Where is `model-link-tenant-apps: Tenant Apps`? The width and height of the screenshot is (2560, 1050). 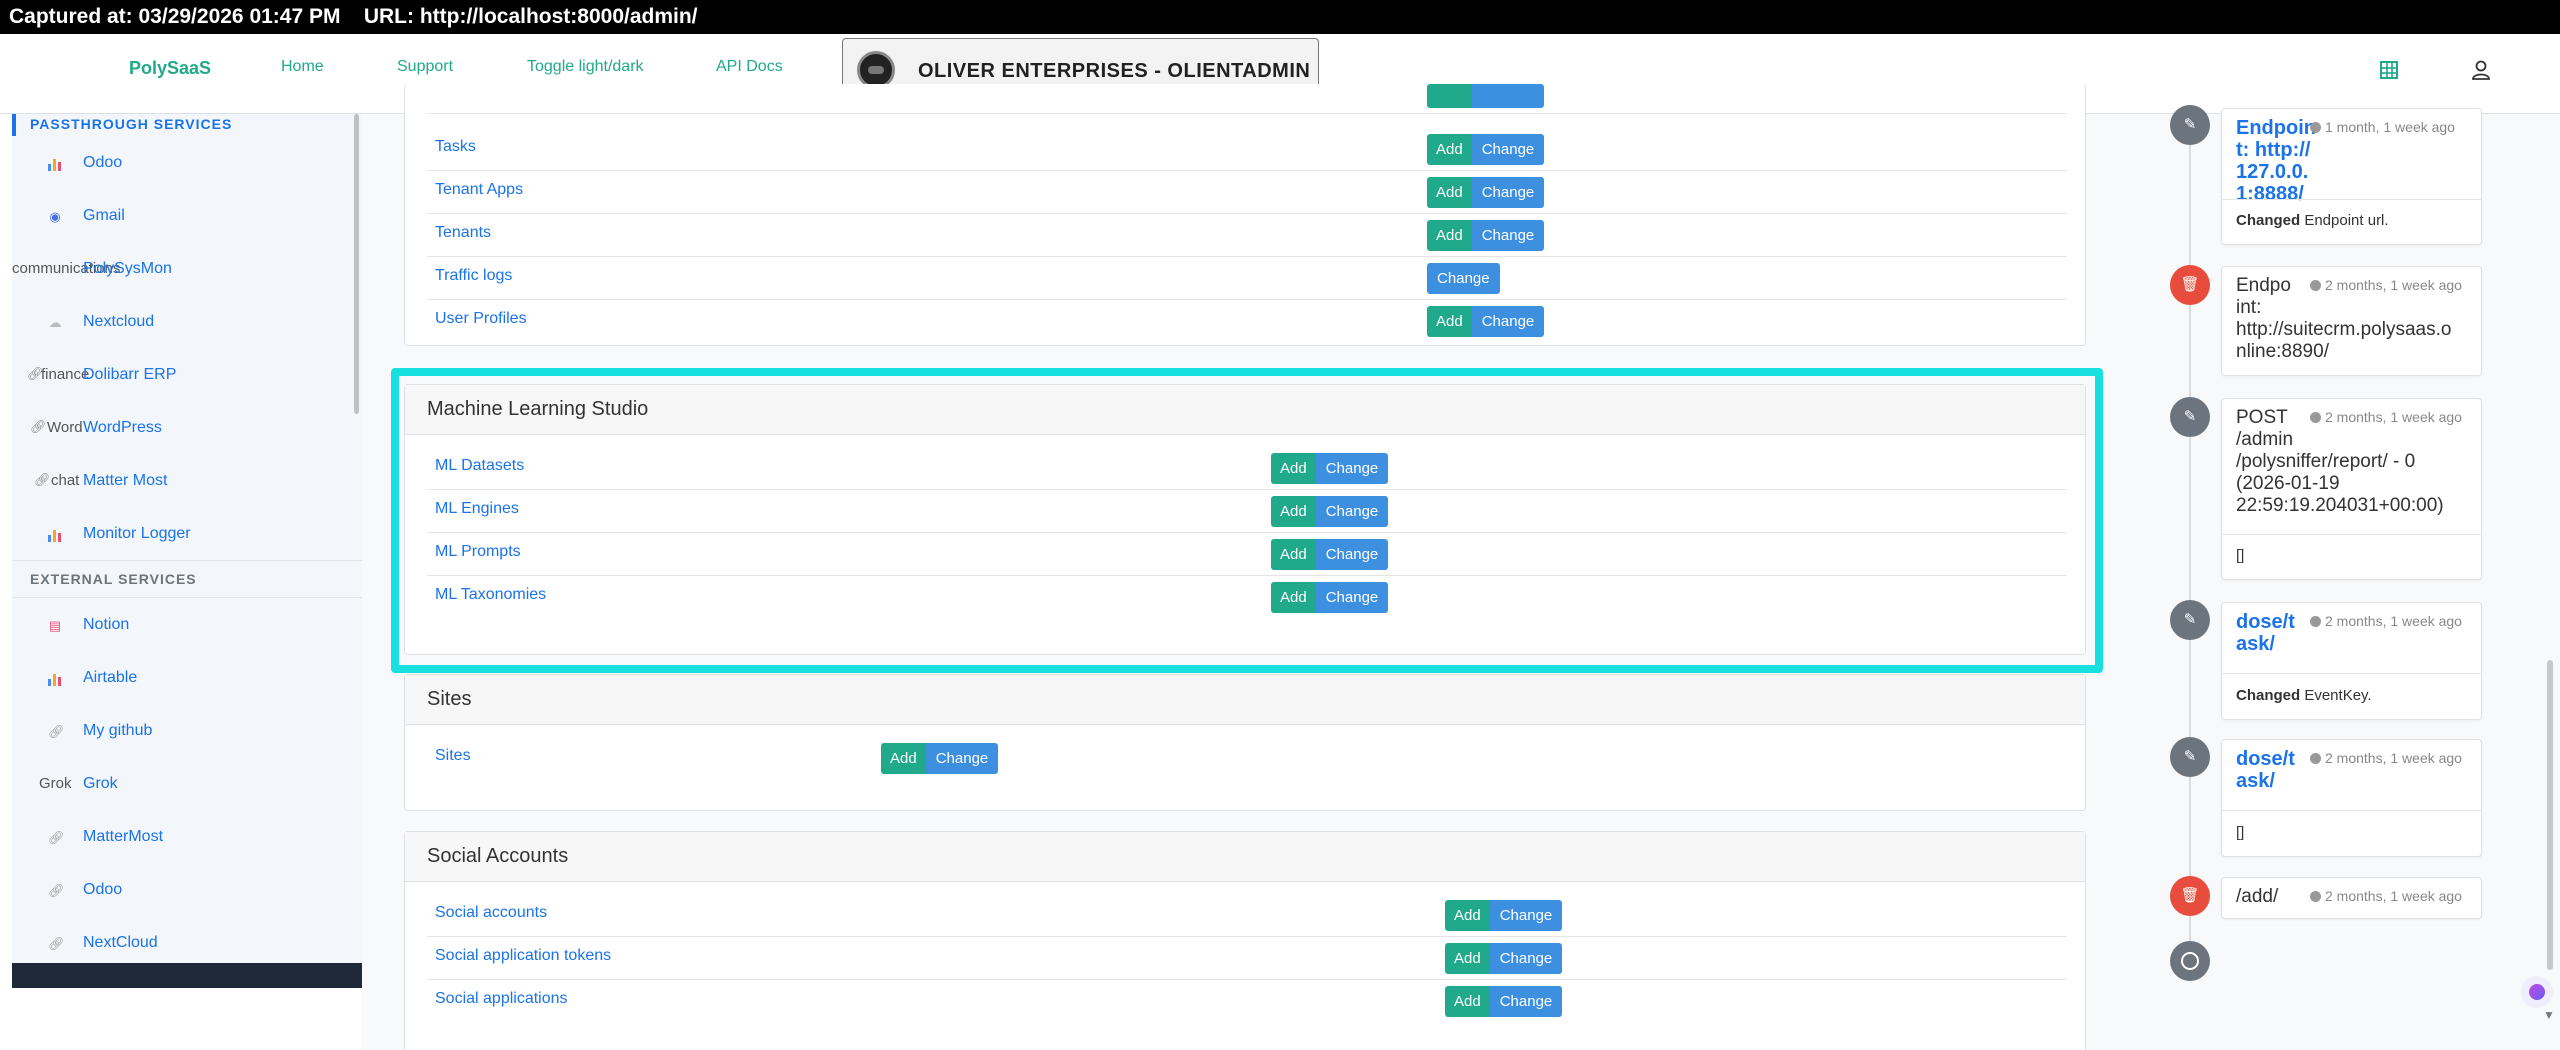 model-link-tenant-apps: Tenant Apps is located at coordinates (479, 190).